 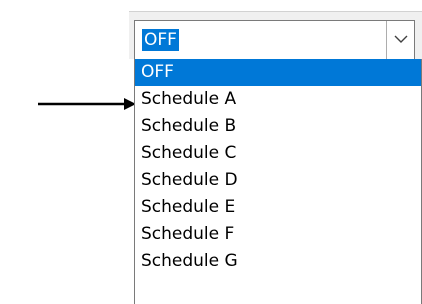 I want to click on chevron-down-icon, so click(x=401, y=39).